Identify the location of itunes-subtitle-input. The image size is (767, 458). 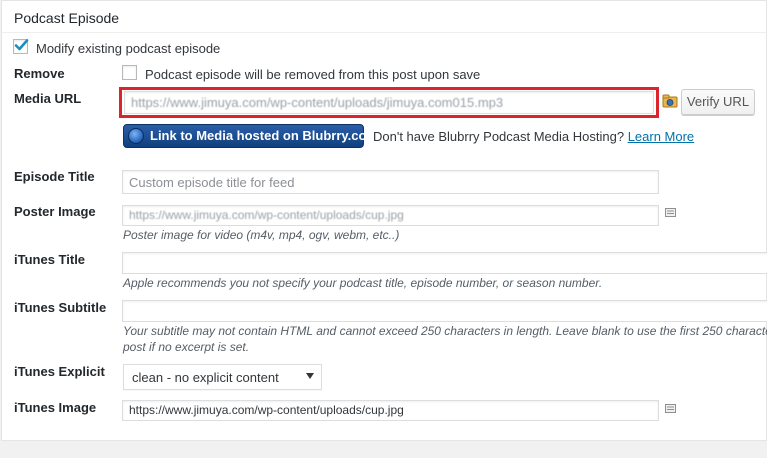
(444, 311).